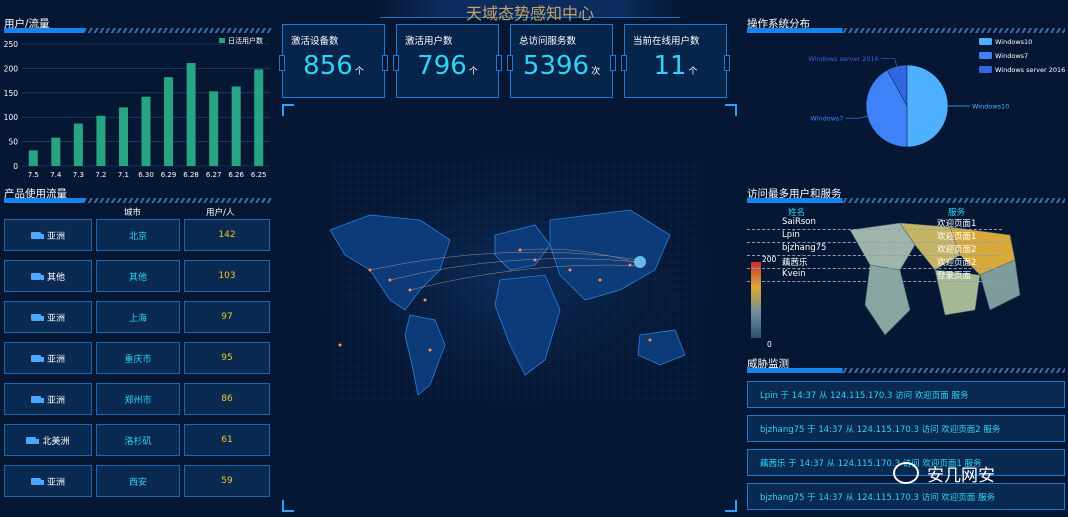 Image resolution: width=1068 pixels, height=517 pixels. I want to click on city-cell: 西安, so click(138, 481).